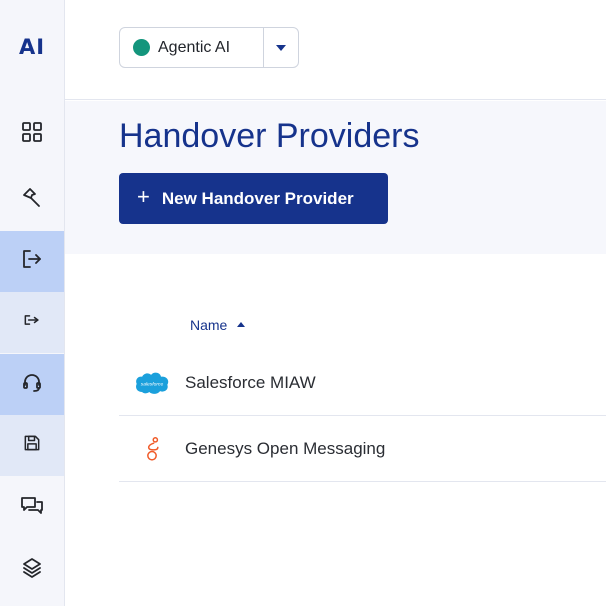 This screenshot has height=606, width=606. I want to click on sidebar-item-support, so click(32, 384).